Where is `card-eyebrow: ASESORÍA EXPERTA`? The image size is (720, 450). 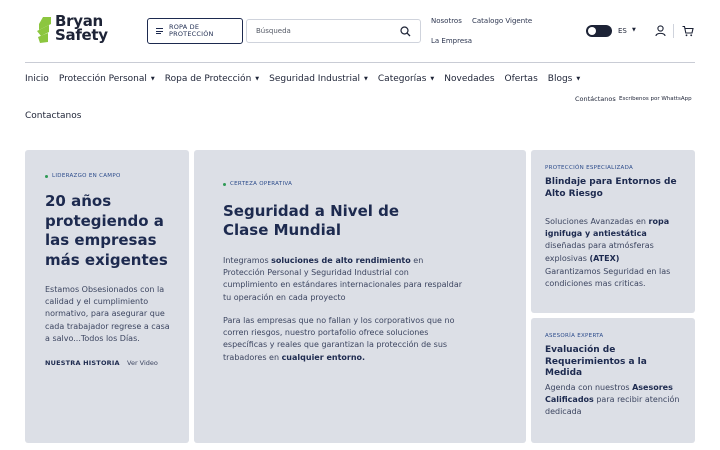
card-eyebrow: ASESORÍA EXPERTA is located at coordinates (574, 336).